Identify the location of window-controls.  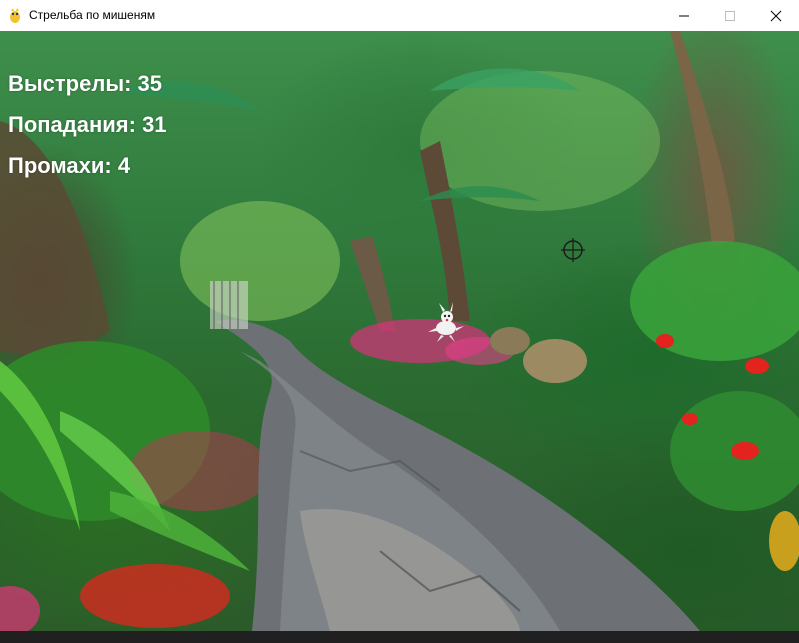
(730, 15).